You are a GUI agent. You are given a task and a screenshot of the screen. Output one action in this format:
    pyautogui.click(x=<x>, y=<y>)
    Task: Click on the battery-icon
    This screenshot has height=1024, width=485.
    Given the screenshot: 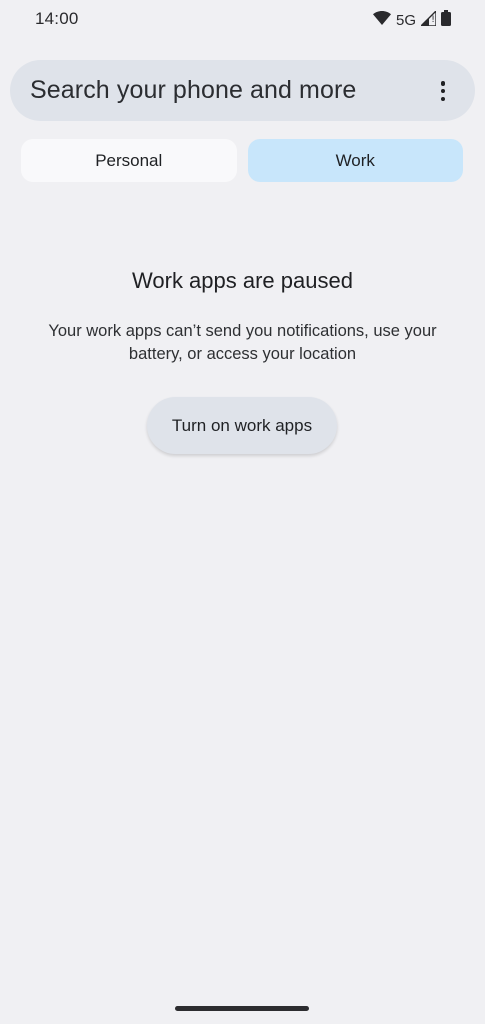 What is the action you would take?
    pyautogui.click(x=446, y=20)
    